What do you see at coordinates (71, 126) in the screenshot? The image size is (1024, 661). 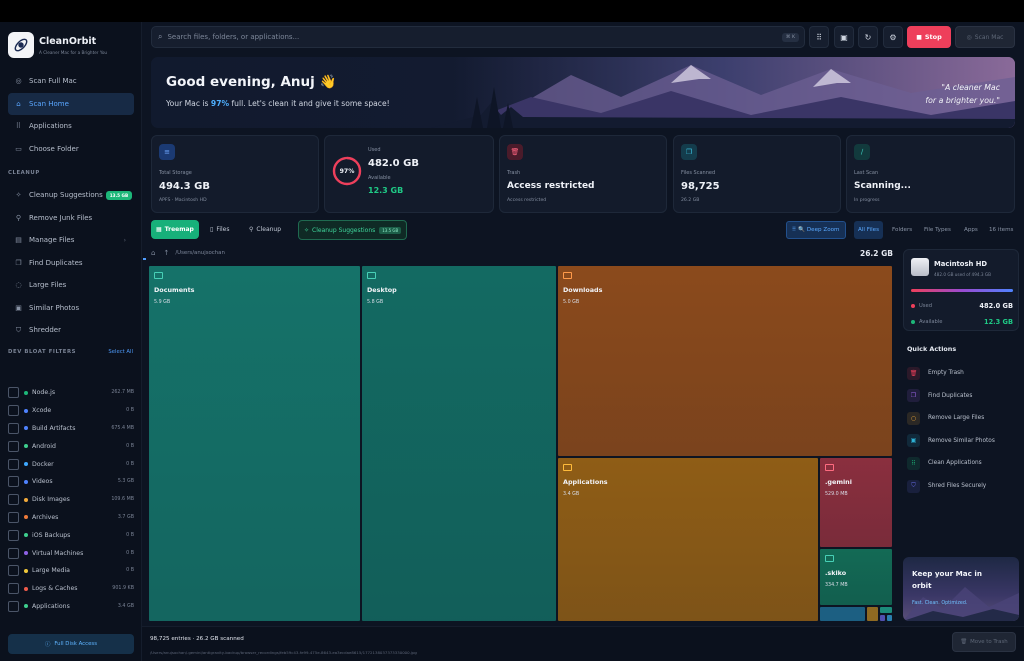 I see `nav-applications: ⠿ Applications` at bounding box center [71, 126].